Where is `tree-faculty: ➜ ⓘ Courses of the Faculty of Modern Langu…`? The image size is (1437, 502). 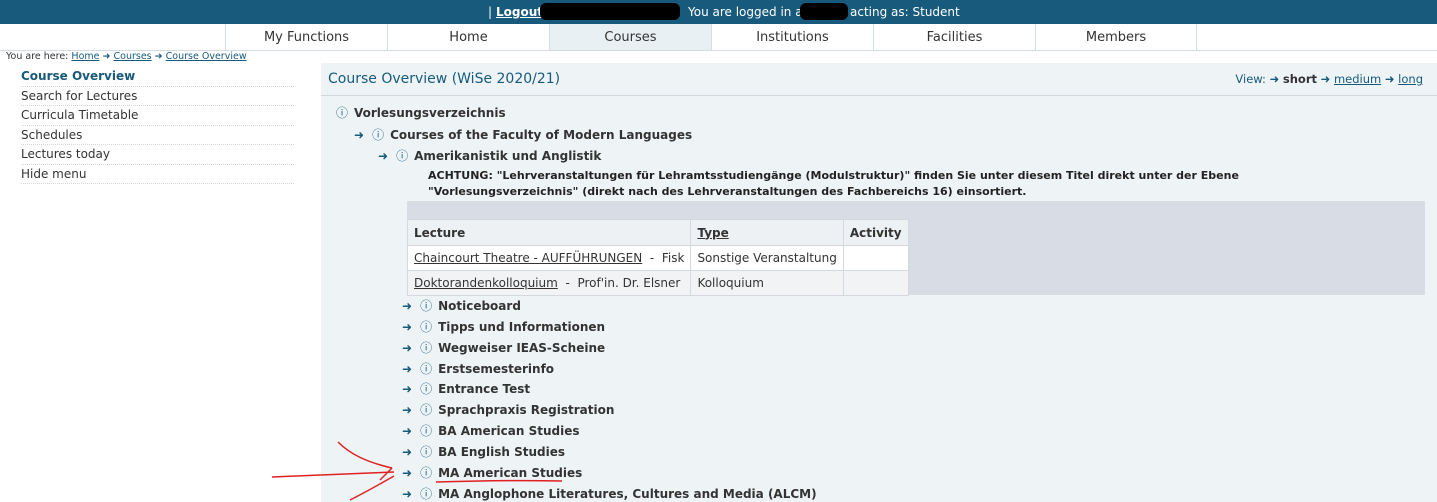 tree-faculty: ➜ ⓘ Courses of the Faculty of Modern Langu… is located at coordinates (523, 134).